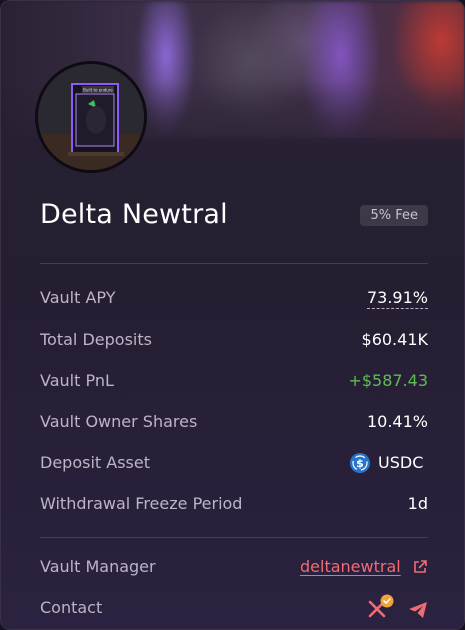 Image resolution: width=465 pixels, height=630 pixels. Describe the element at coordinates (234, 219) in the screenshot. I see `vault-header: Delta Newtral 5% Fee` at that location.